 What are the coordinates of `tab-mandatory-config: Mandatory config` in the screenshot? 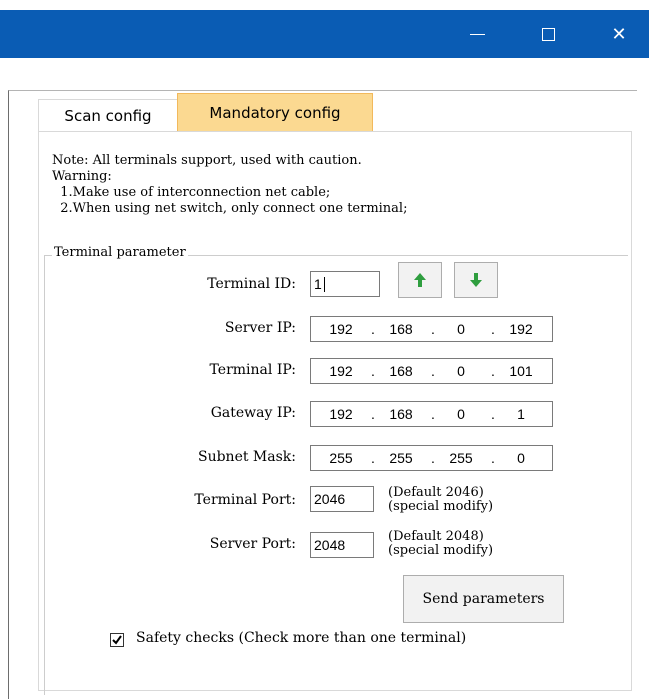 It's located at (275, 112).